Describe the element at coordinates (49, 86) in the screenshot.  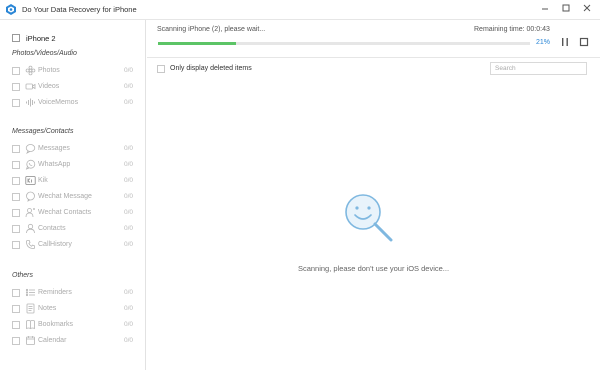
I see `sidebar-item-label: Videos` at that location.